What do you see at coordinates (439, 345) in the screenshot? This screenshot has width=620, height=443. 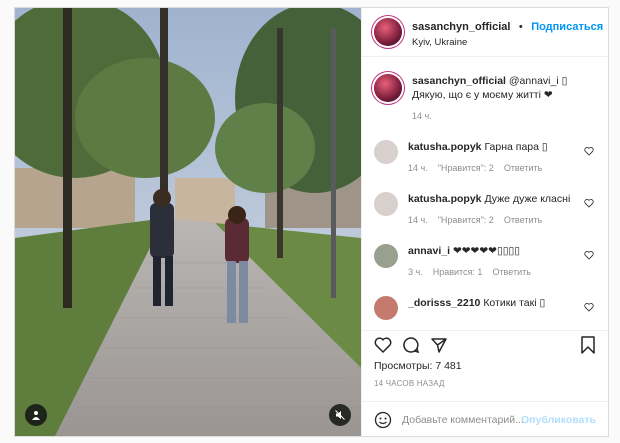 I see `share-icon` at bounding box center [439, 345].